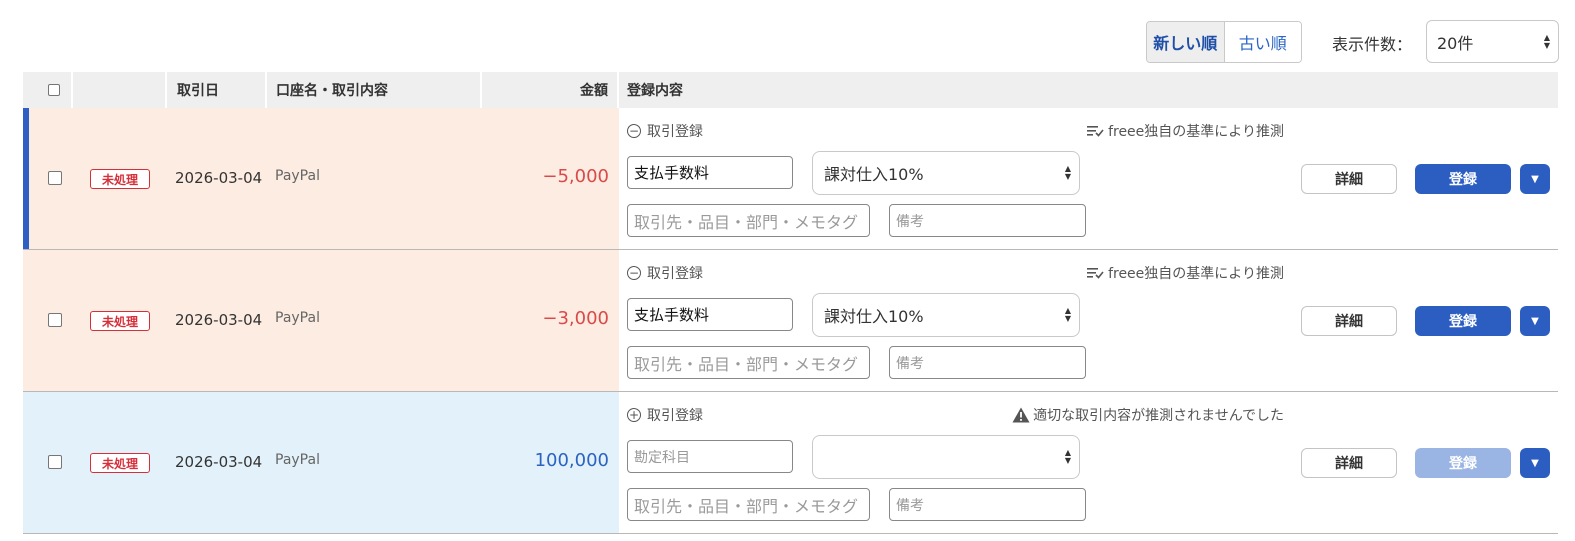 This screenshot has width=1575, height=541. I want to click on select-all-checkbox, so click(54, 90).